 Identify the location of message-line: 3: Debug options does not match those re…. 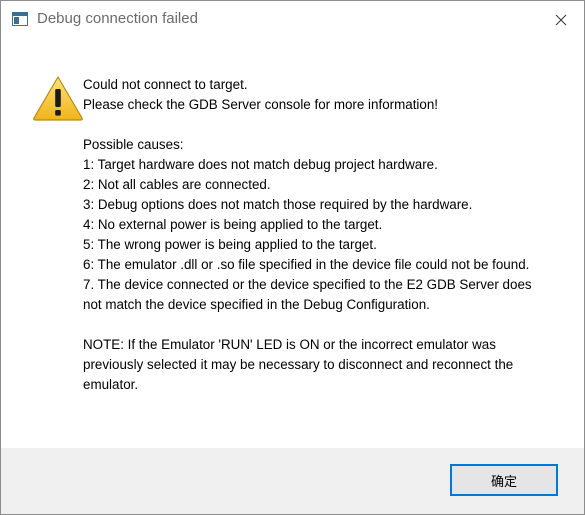
(278, 204).